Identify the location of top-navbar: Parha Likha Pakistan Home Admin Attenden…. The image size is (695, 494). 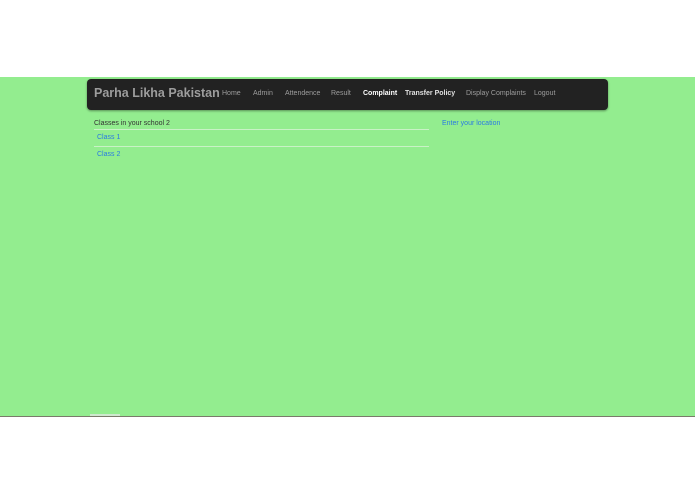
(347, 94).